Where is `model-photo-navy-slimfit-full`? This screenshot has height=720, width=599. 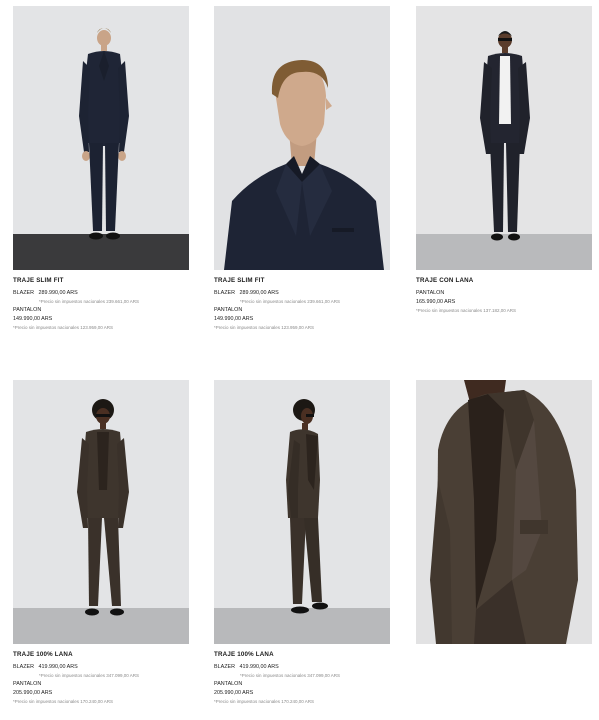
model-photo-navy-slimfit-full is located at coordinates (101, 138).